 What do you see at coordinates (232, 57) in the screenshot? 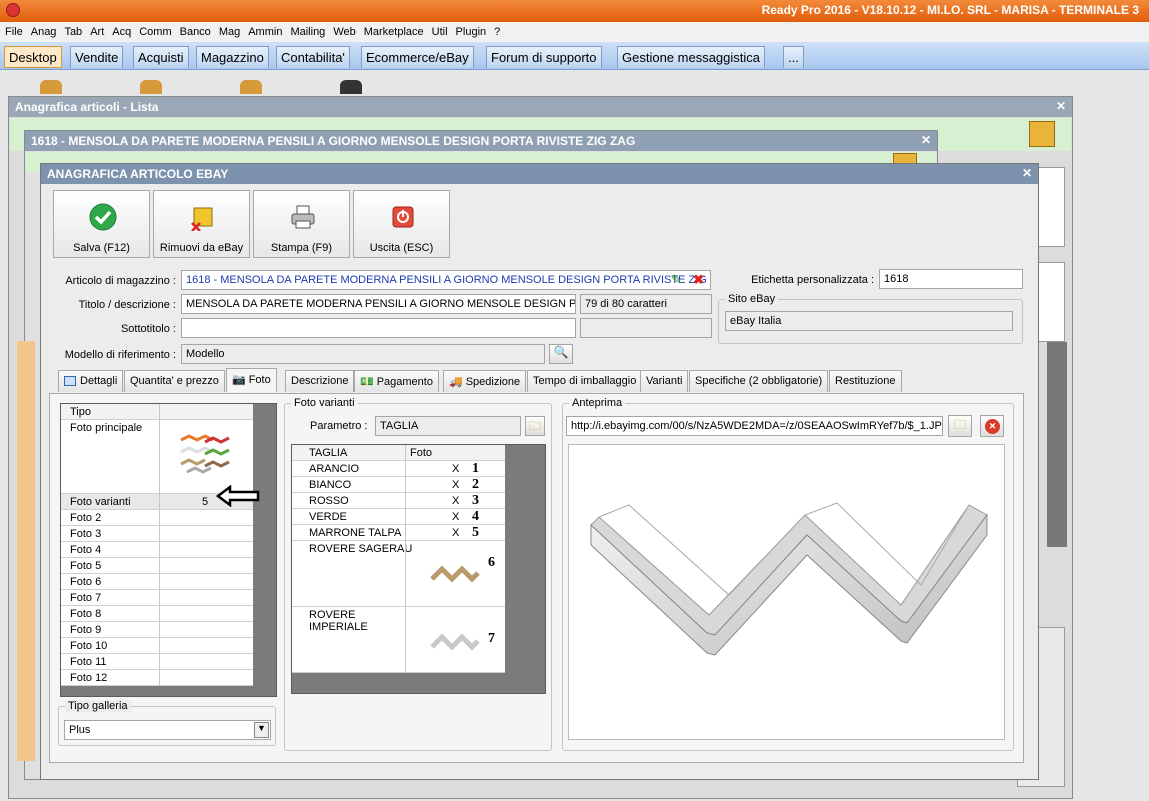
I see `tab-magazzino: Magazzino` at bounding box center [232, 57].